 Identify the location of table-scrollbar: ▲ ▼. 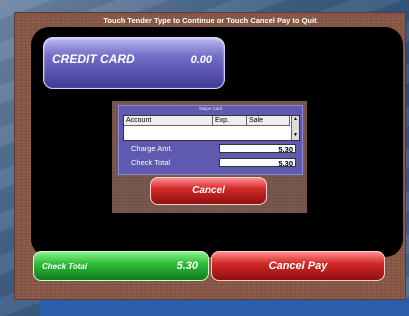
(295, 128).